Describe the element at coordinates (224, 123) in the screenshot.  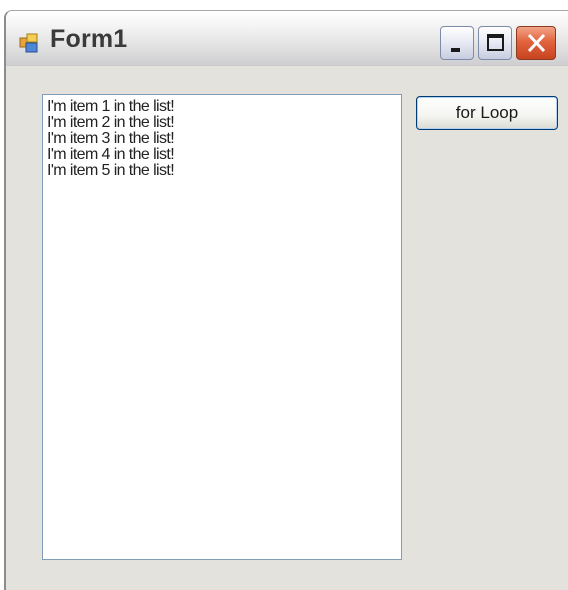
I see `list-item: I'm item 2 in the list!` at that location.